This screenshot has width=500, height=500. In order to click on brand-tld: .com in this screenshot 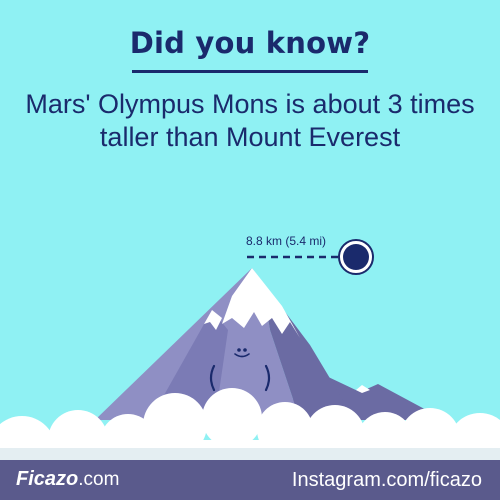, I will do `click(99, 479)`.